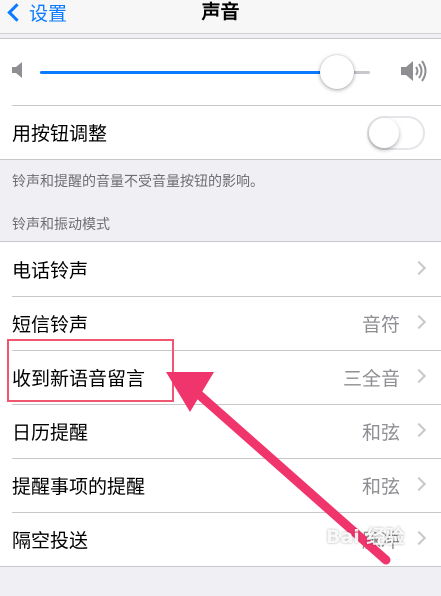  What do you see at coordinates (188, 72) in the screenshot?
I see `volume-slider-fill` at bounding box center [188, 72].